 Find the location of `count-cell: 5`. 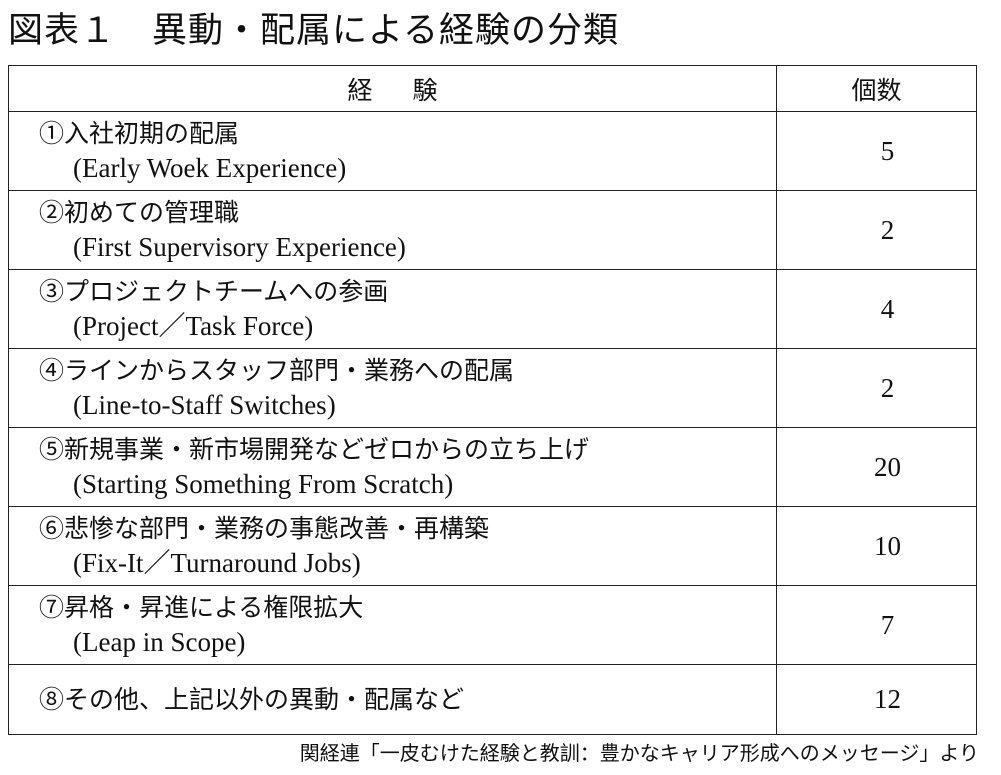

count-cell: 5 is located at coordinates (876, 151).